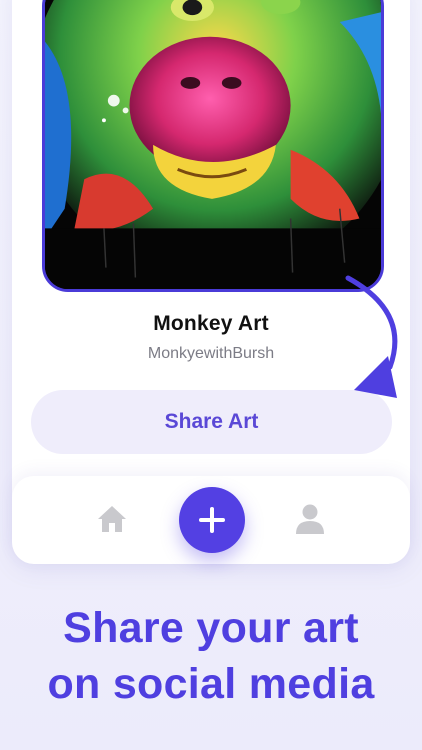  I want to click on plus-icon, so click(212, 520).